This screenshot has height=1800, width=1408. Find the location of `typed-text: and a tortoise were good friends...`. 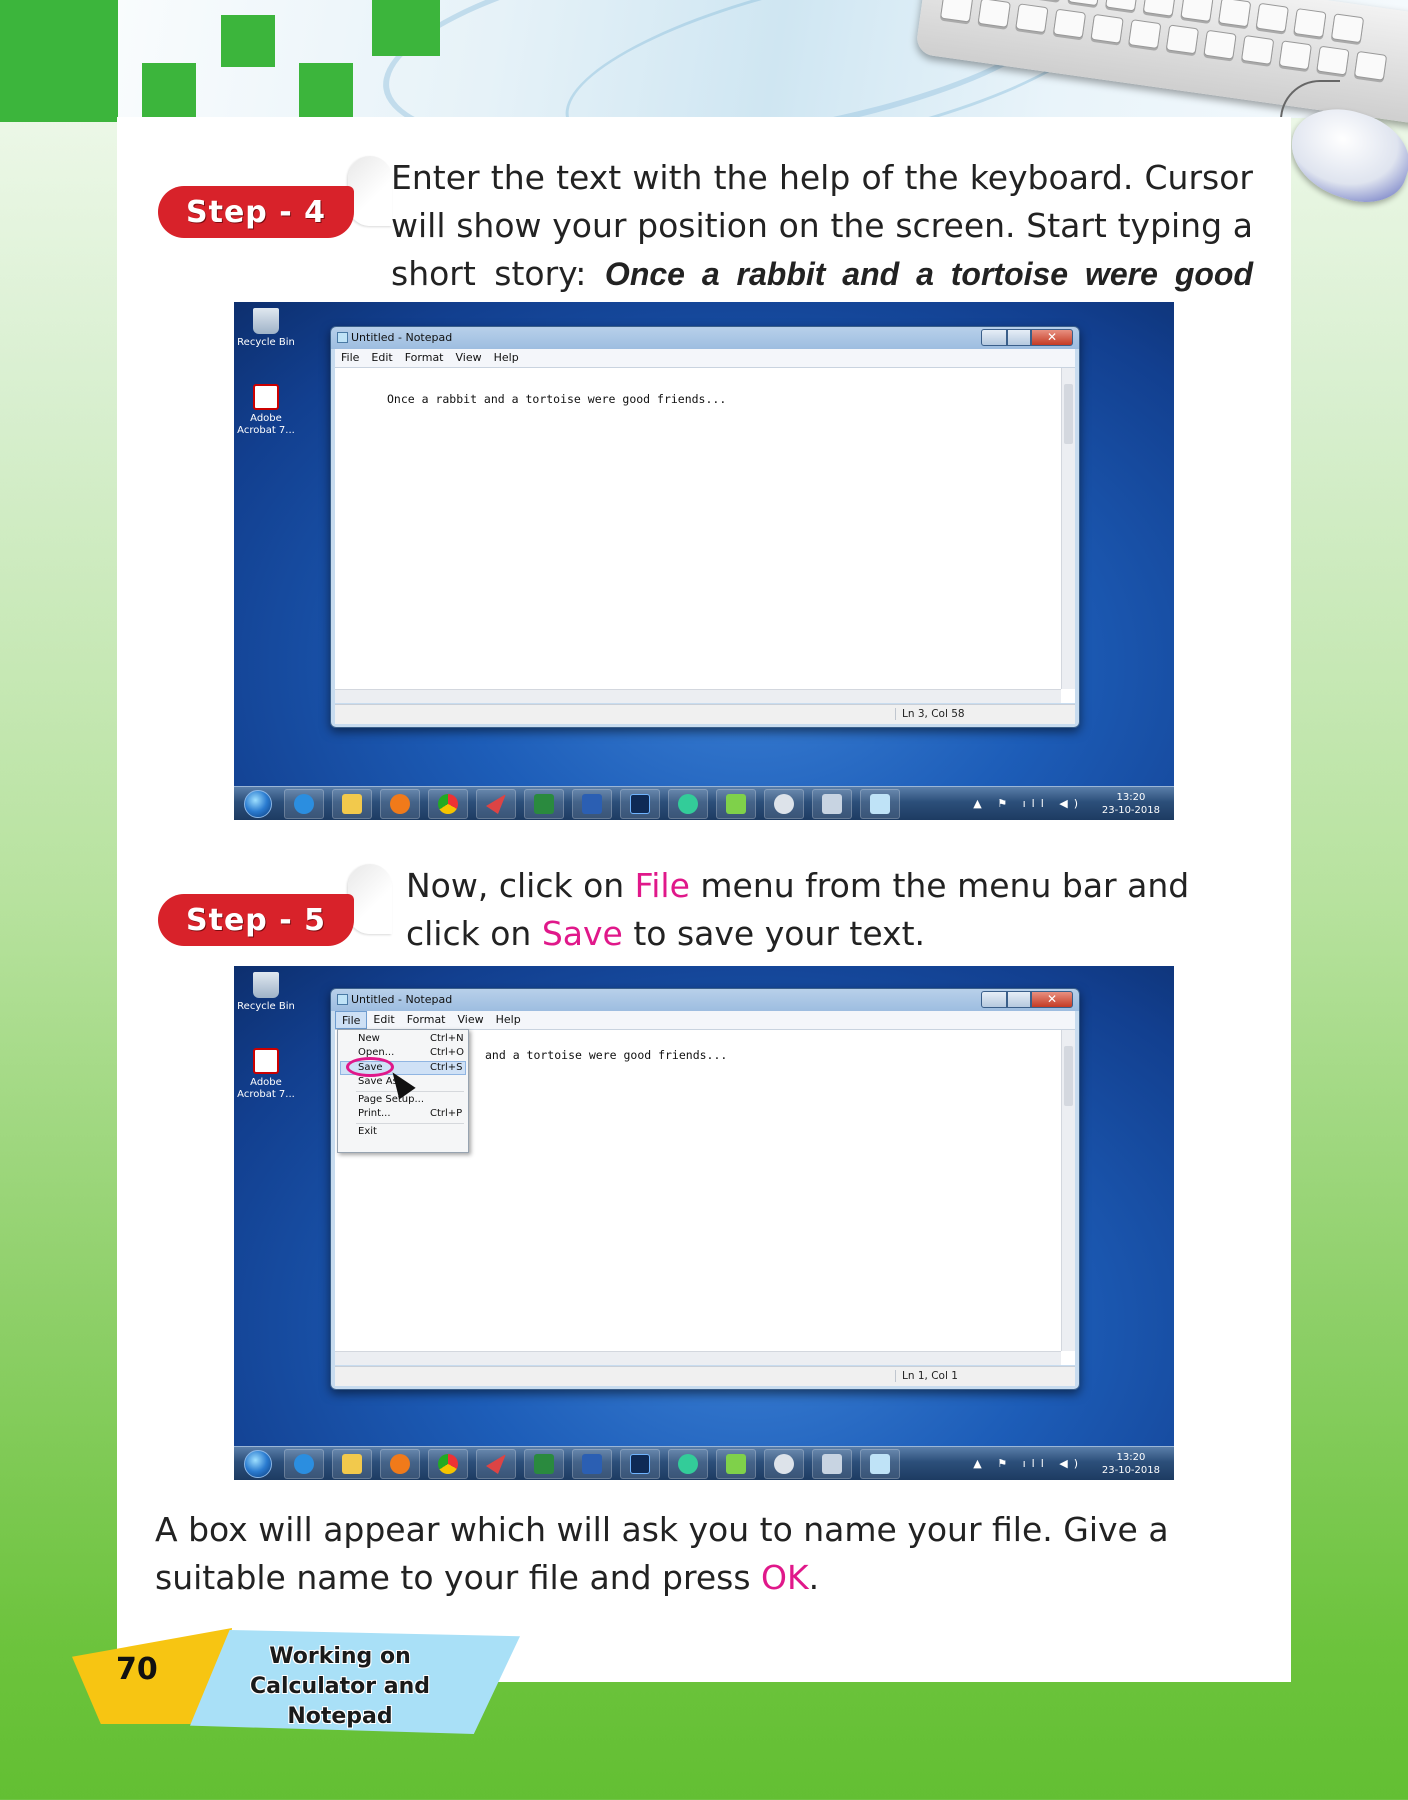

typed-text: and a tortoise were good friends... is located at coordinates (606, 1055).